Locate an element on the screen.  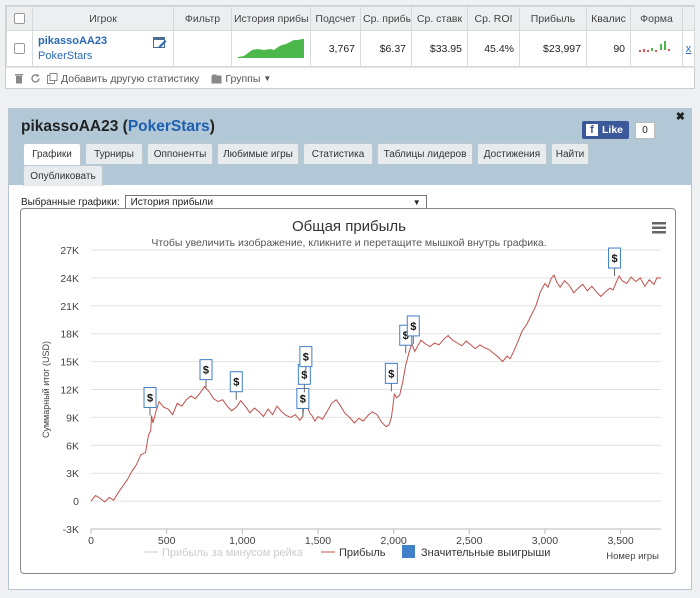
tab-leaderboards: Таблицы лидеров is located at coordinates (425, 153).